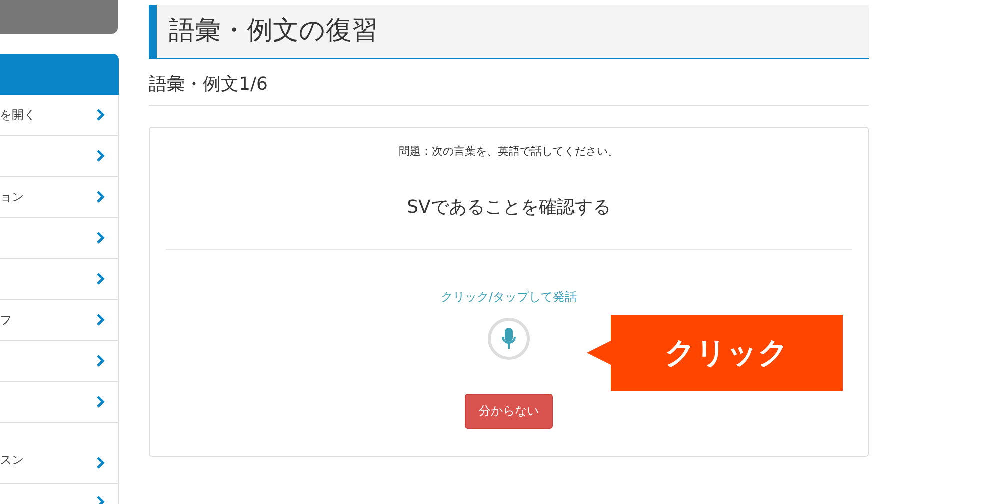  What do you see at coordinates (59, 197) in the screenshot?
I see `sidebar-item: ョン` at bounding box center [59, 197].